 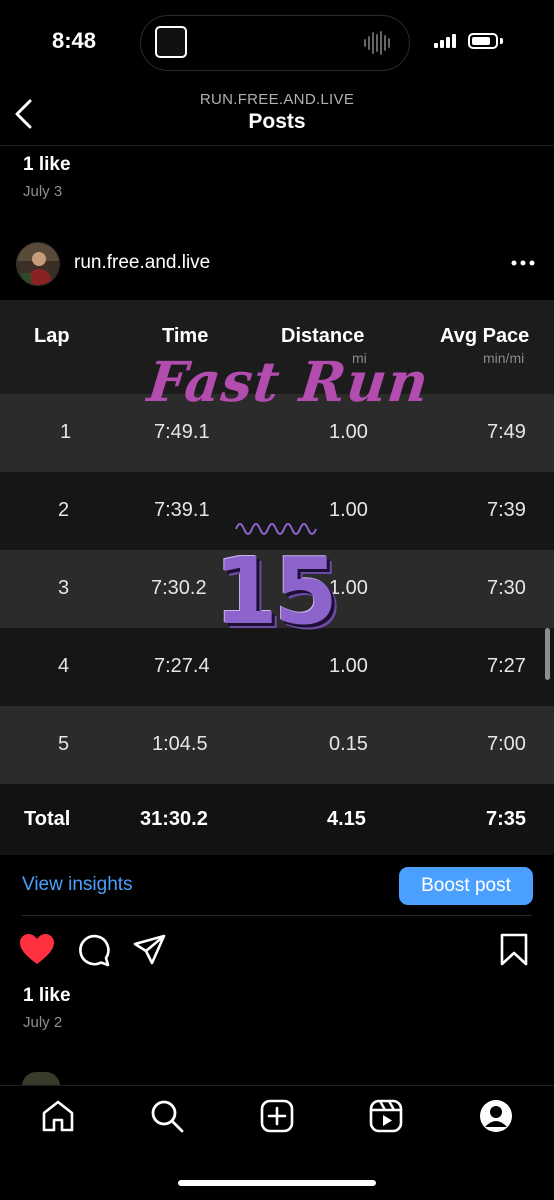 I want to click on signal-icon, so click(x=445, y=41).